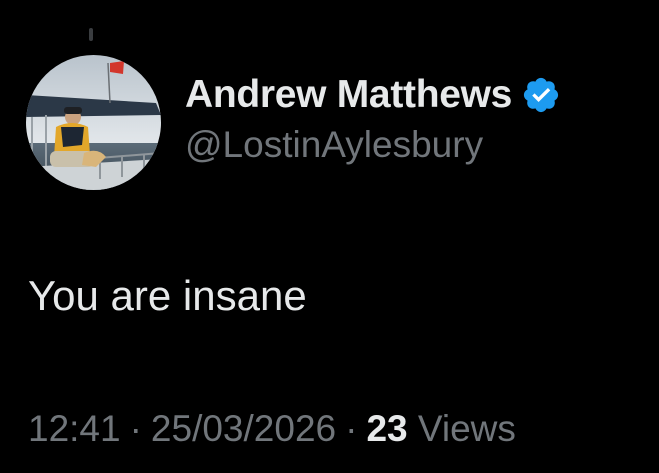 Image resolution: width=659 pixels, height=473 pixels. What do you see at coordinates (466, 428) in the screenshot?
I see `views-label: Views` at bounding box center [466, 428].